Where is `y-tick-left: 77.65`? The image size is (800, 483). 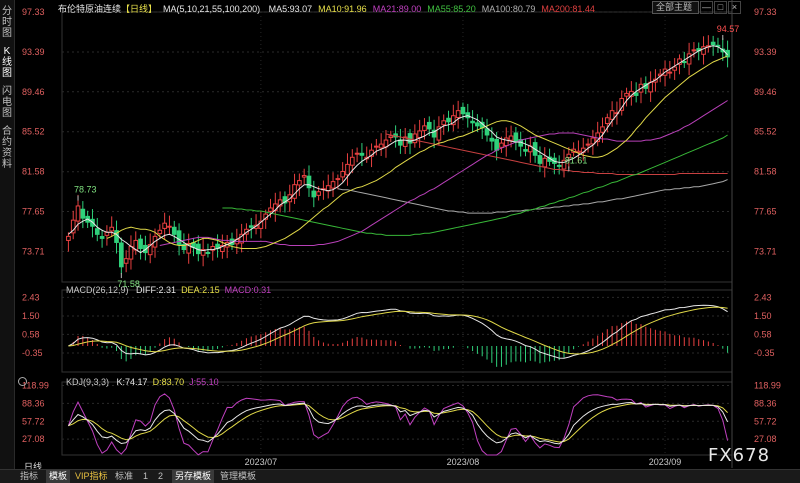 y-tick-left: 77.65 is located at coordinates (33, 212).